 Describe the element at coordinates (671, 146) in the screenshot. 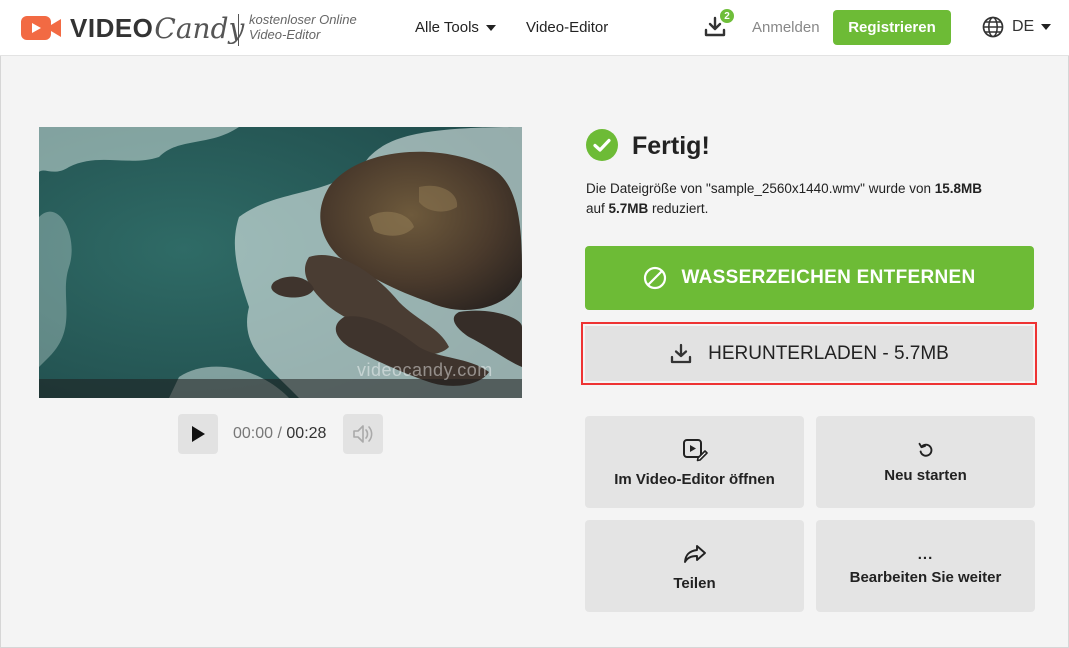

I see `result-title: Fertig!` at that location.